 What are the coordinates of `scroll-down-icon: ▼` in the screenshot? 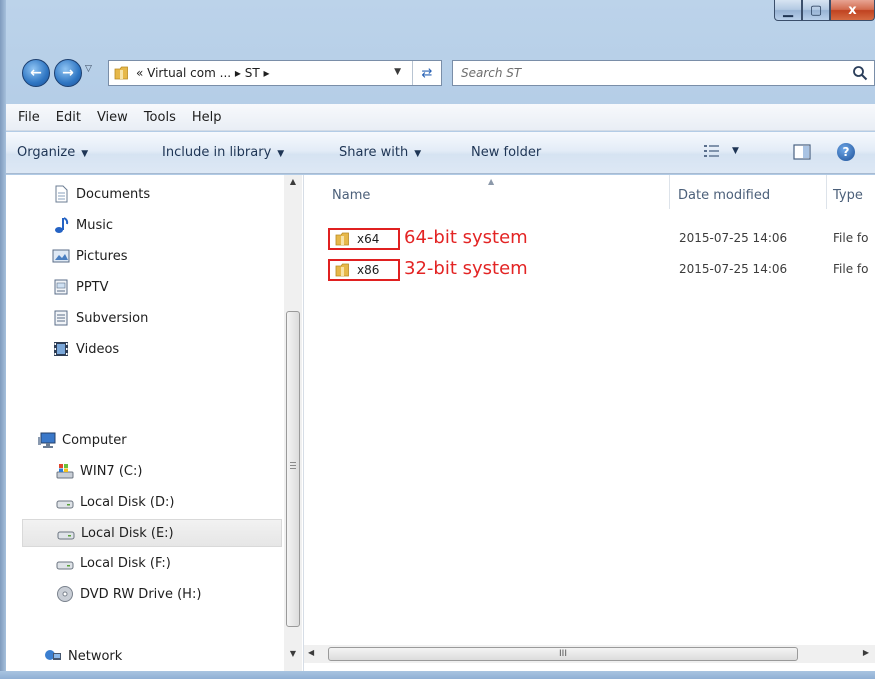 It's located at (293, 657).